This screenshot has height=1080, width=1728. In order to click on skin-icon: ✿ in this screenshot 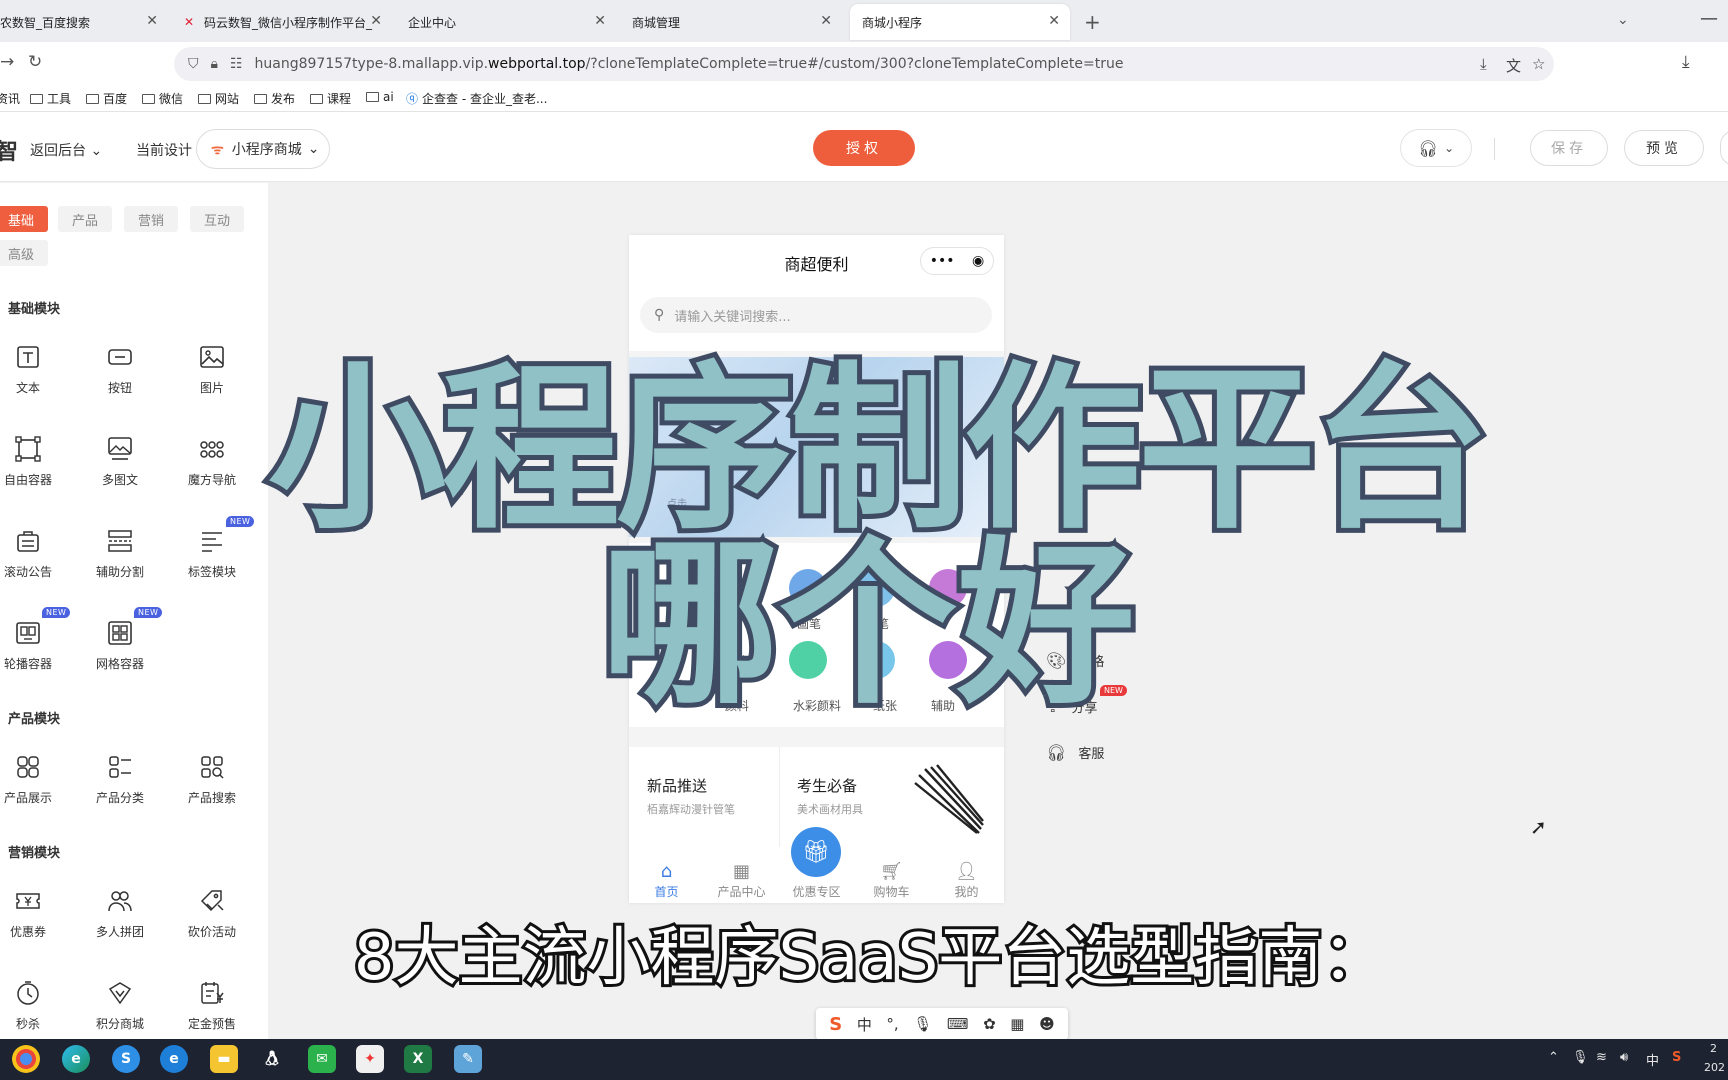, I will do `click(989, 1024)`.